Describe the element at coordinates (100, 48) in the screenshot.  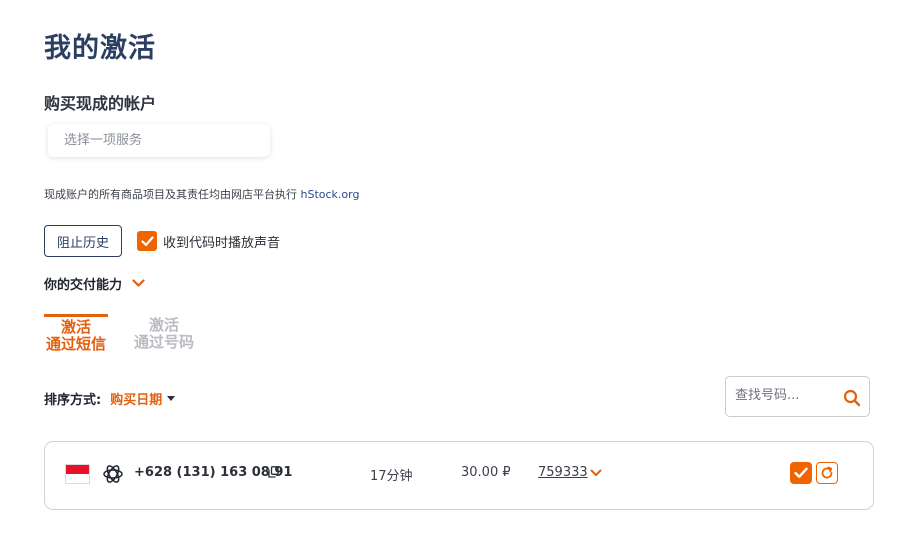
I see `page-title: 我的激活` at that location.